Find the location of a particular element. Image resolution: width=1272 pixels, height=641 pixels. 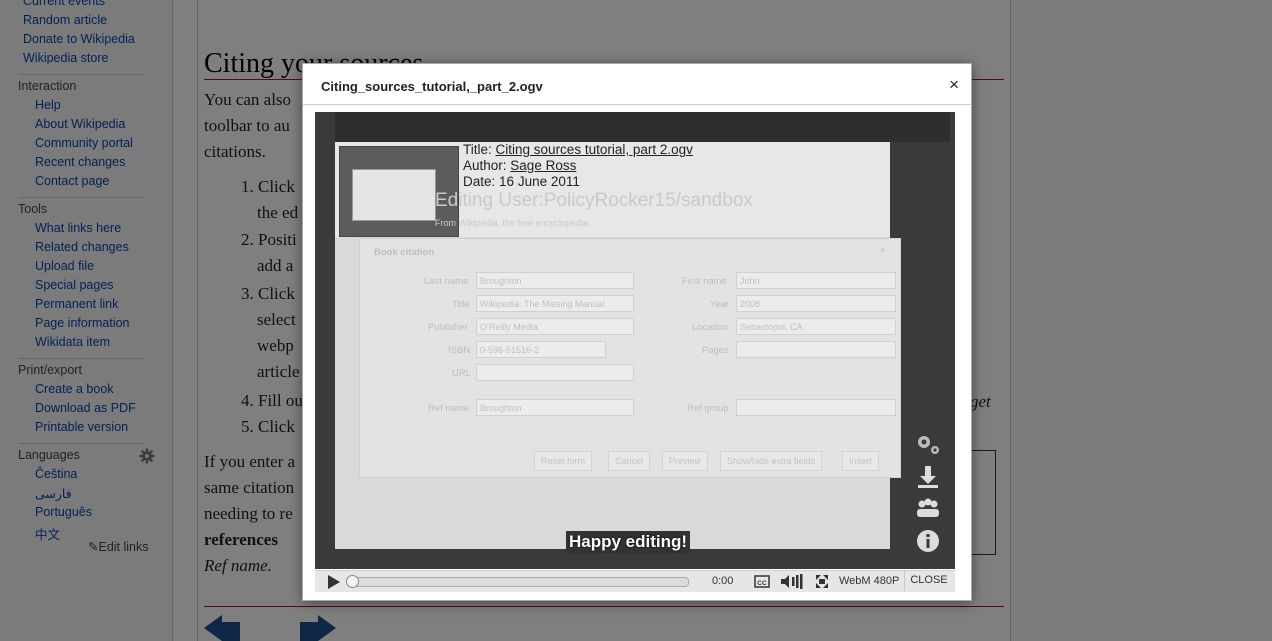

ghost-label: Last name is located at coordinates (446, 281).